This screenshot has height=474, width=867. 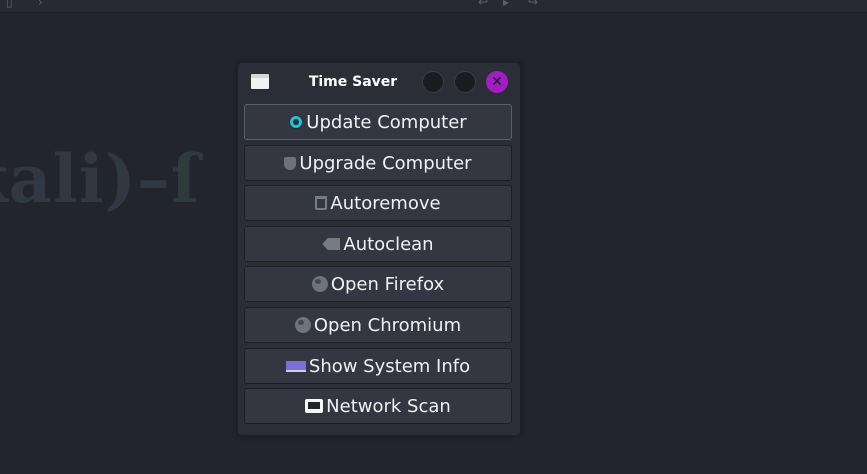 I want to click on update-icon, so click(x=296, y=122).